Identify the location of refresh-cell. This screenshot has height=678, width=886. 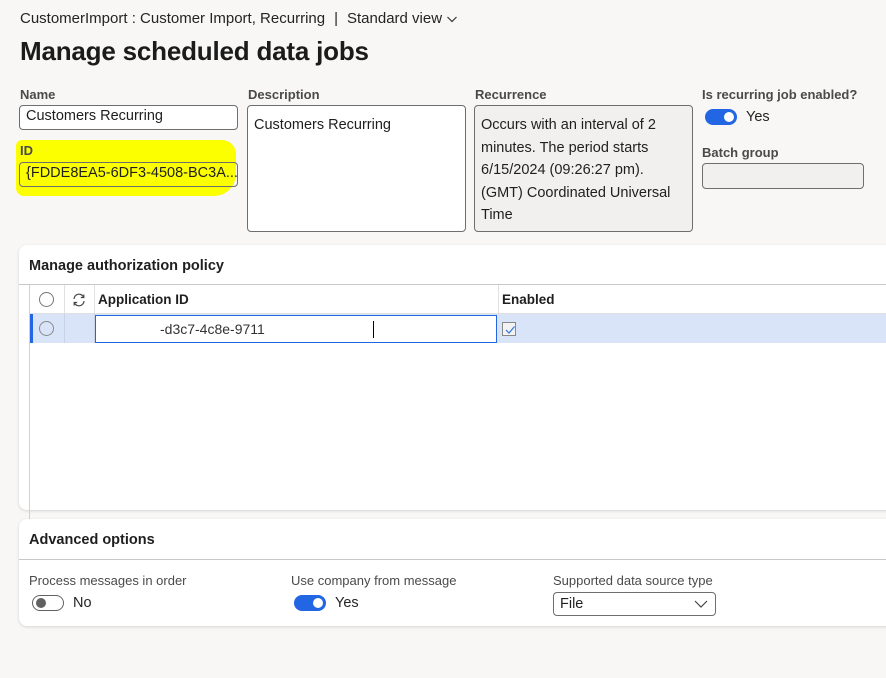
(79, 299).